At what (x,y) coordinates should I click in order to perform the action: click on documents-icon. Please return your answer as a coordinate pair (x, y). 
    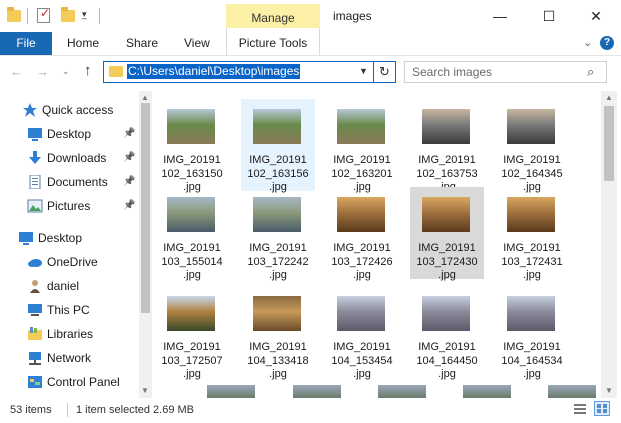
    Looking at the image, I should click on (35, 182).